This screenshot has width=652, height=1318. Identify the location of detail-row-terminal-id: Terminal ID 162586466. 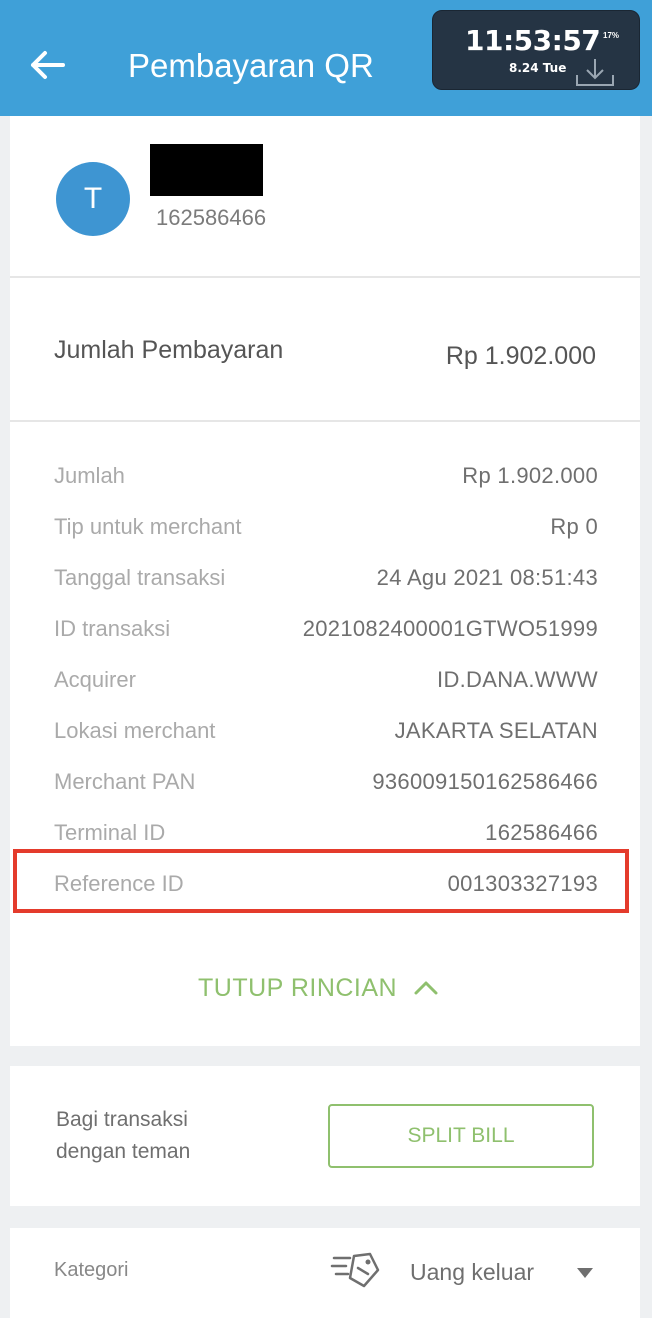
(326, 833).